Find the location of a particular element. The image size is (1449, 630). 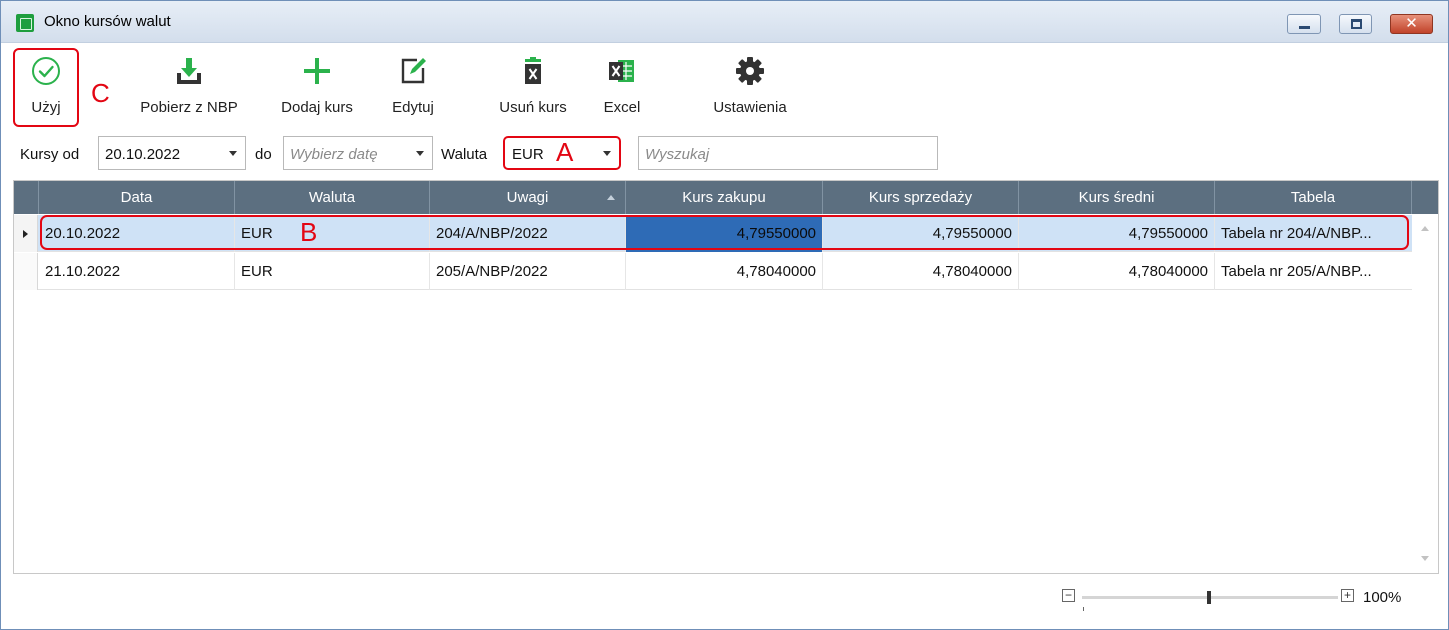

edit-button-label: Edytuj is located at coordinates (413, 107).